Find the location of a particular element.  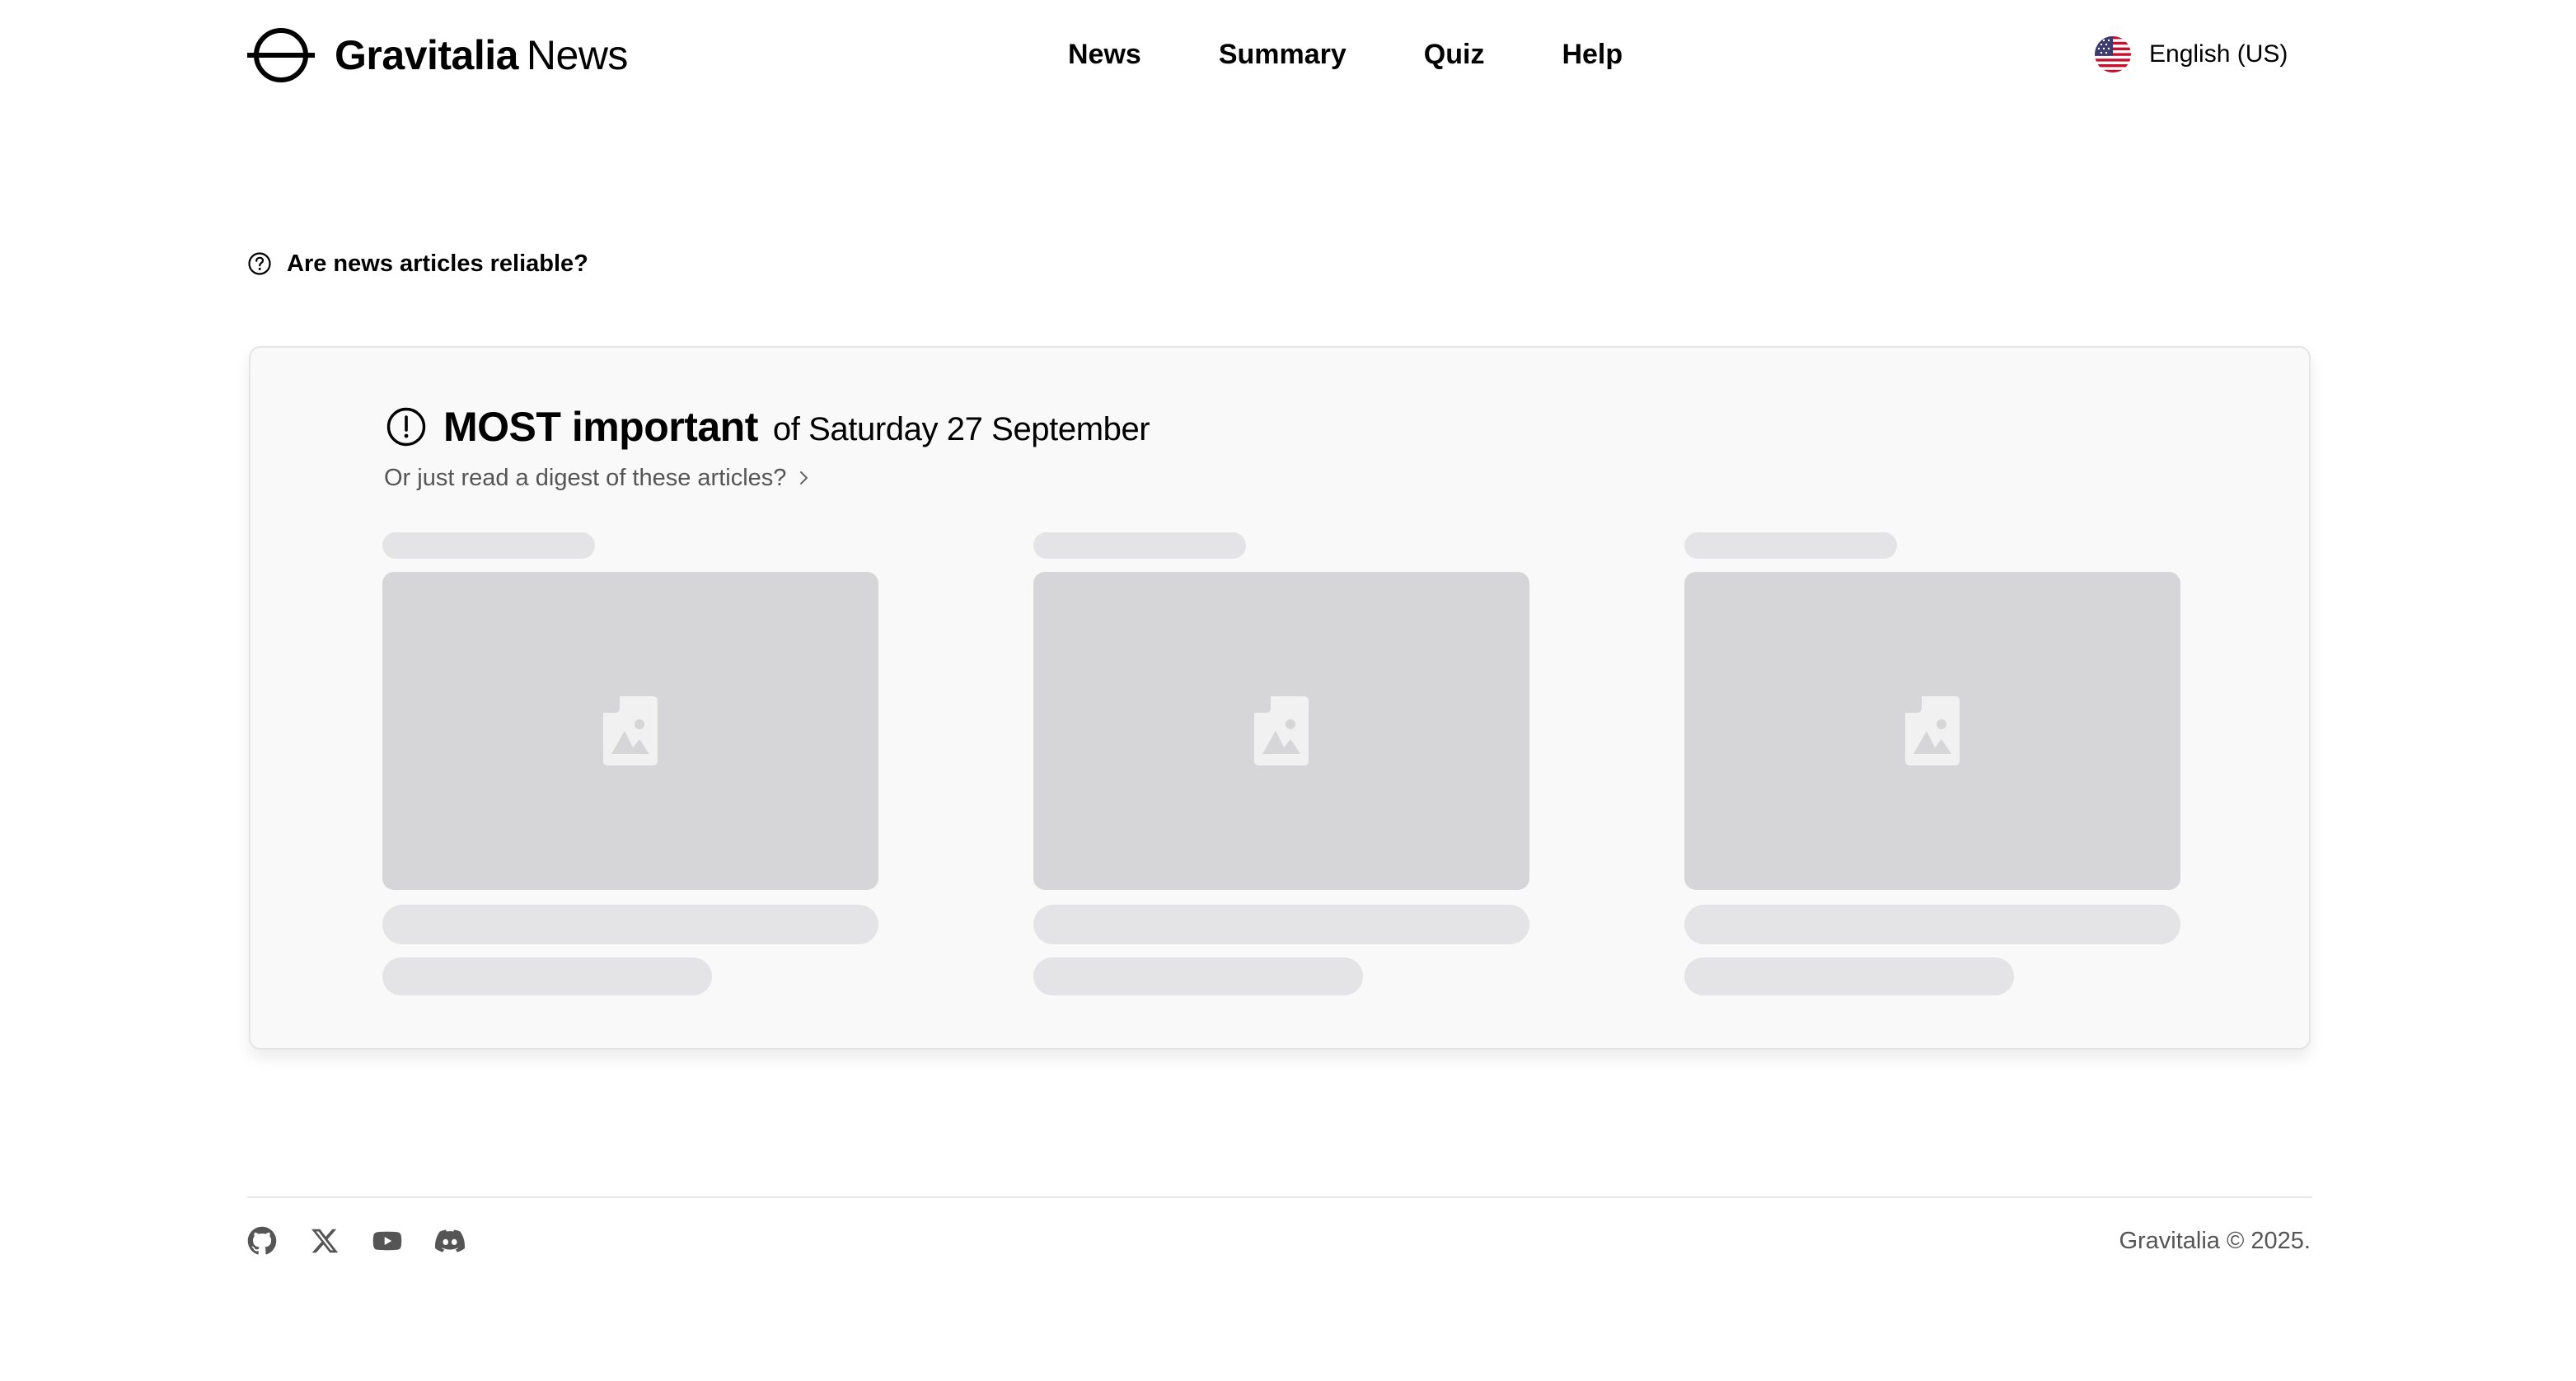

most-important-heading: MOST important of Saturday 27 September is located at coordinates (768, 426).